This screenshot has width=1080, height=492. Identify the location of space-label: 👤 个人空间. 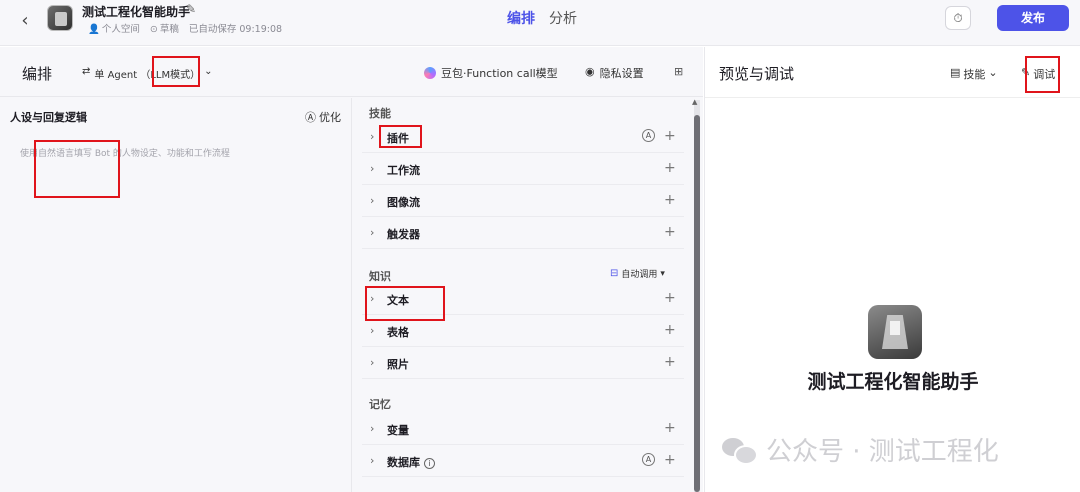
(114, 28).